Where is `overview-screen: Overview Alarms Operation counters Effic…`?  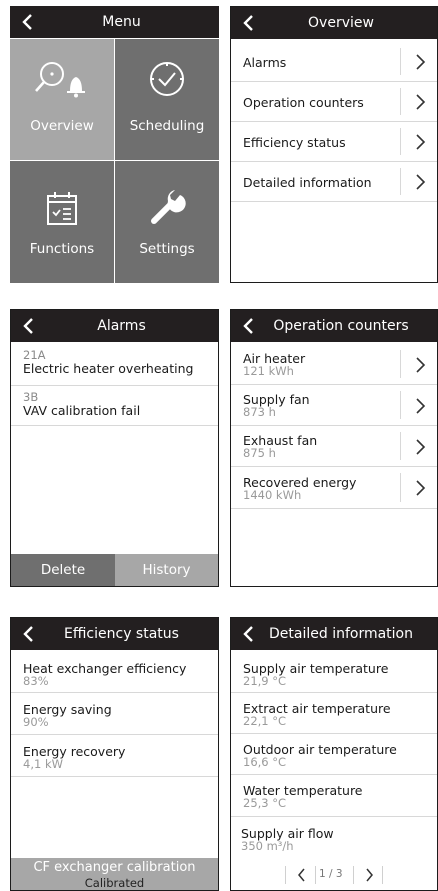
overview-screen: Overview Alarms Operation counters Effic… is located at coordinates (334, 144).